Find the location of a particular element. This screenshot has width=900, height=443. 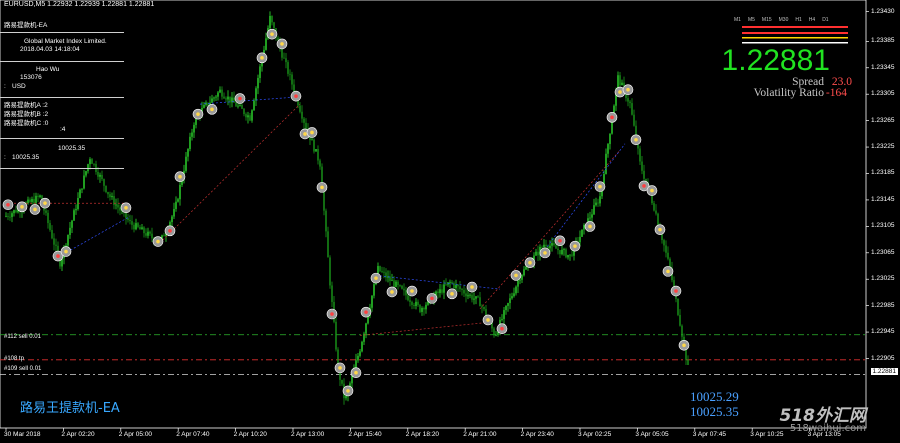

timeframe-m30: M30 is located at coordinates (784, 20).